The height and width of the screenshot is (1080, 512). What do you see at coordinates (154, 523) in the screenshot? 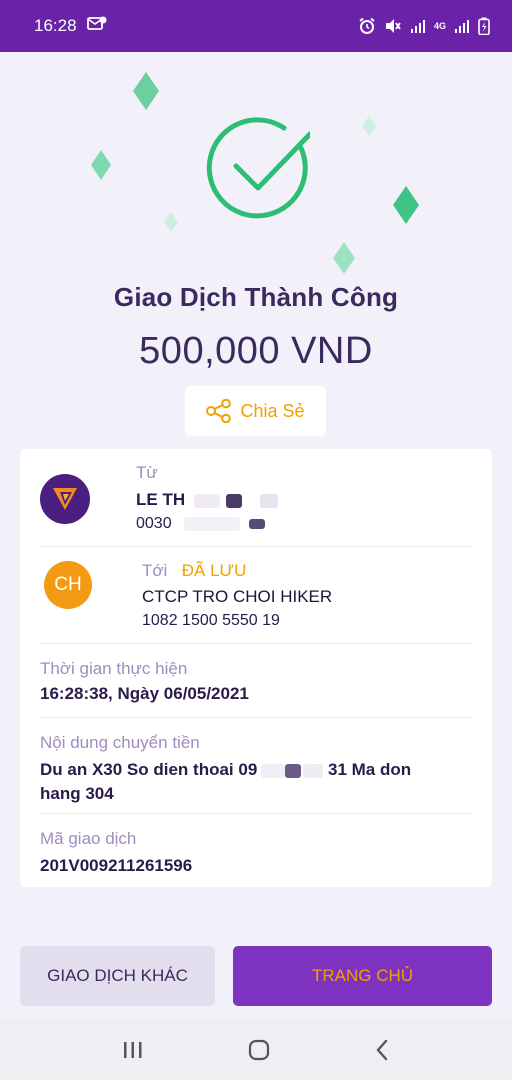
I see `from-account-number: 0030` at bounding box center [154, 523].